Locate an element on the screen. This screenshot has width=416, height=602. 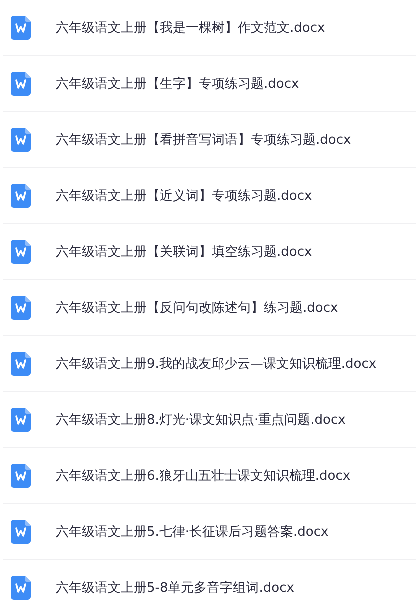
file-name: 六年级语文上册【反问句改陈述句】练习题.docx is located at coordinates (197, 307).